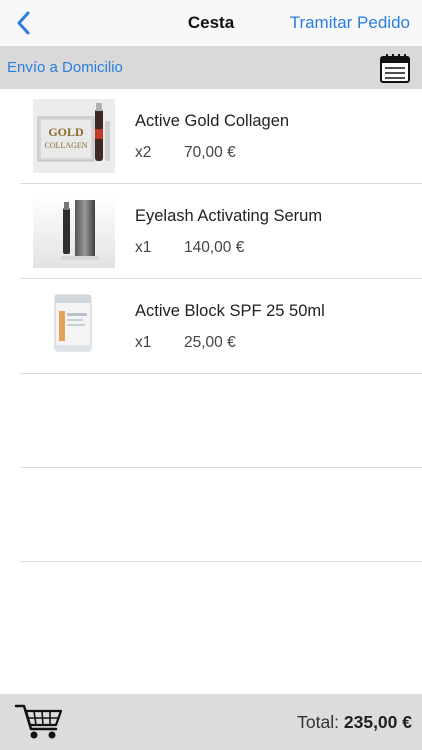  I want to click on cart-button, so click(39, 722).